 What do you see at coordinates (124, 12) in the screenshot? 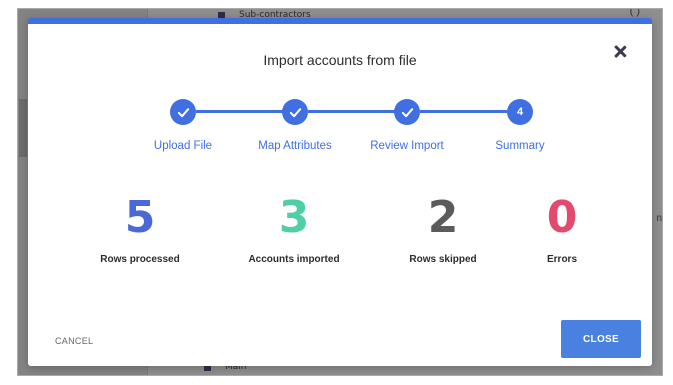
I see `chevron-down-icon: ˇ` at bounding box center [124, 12].